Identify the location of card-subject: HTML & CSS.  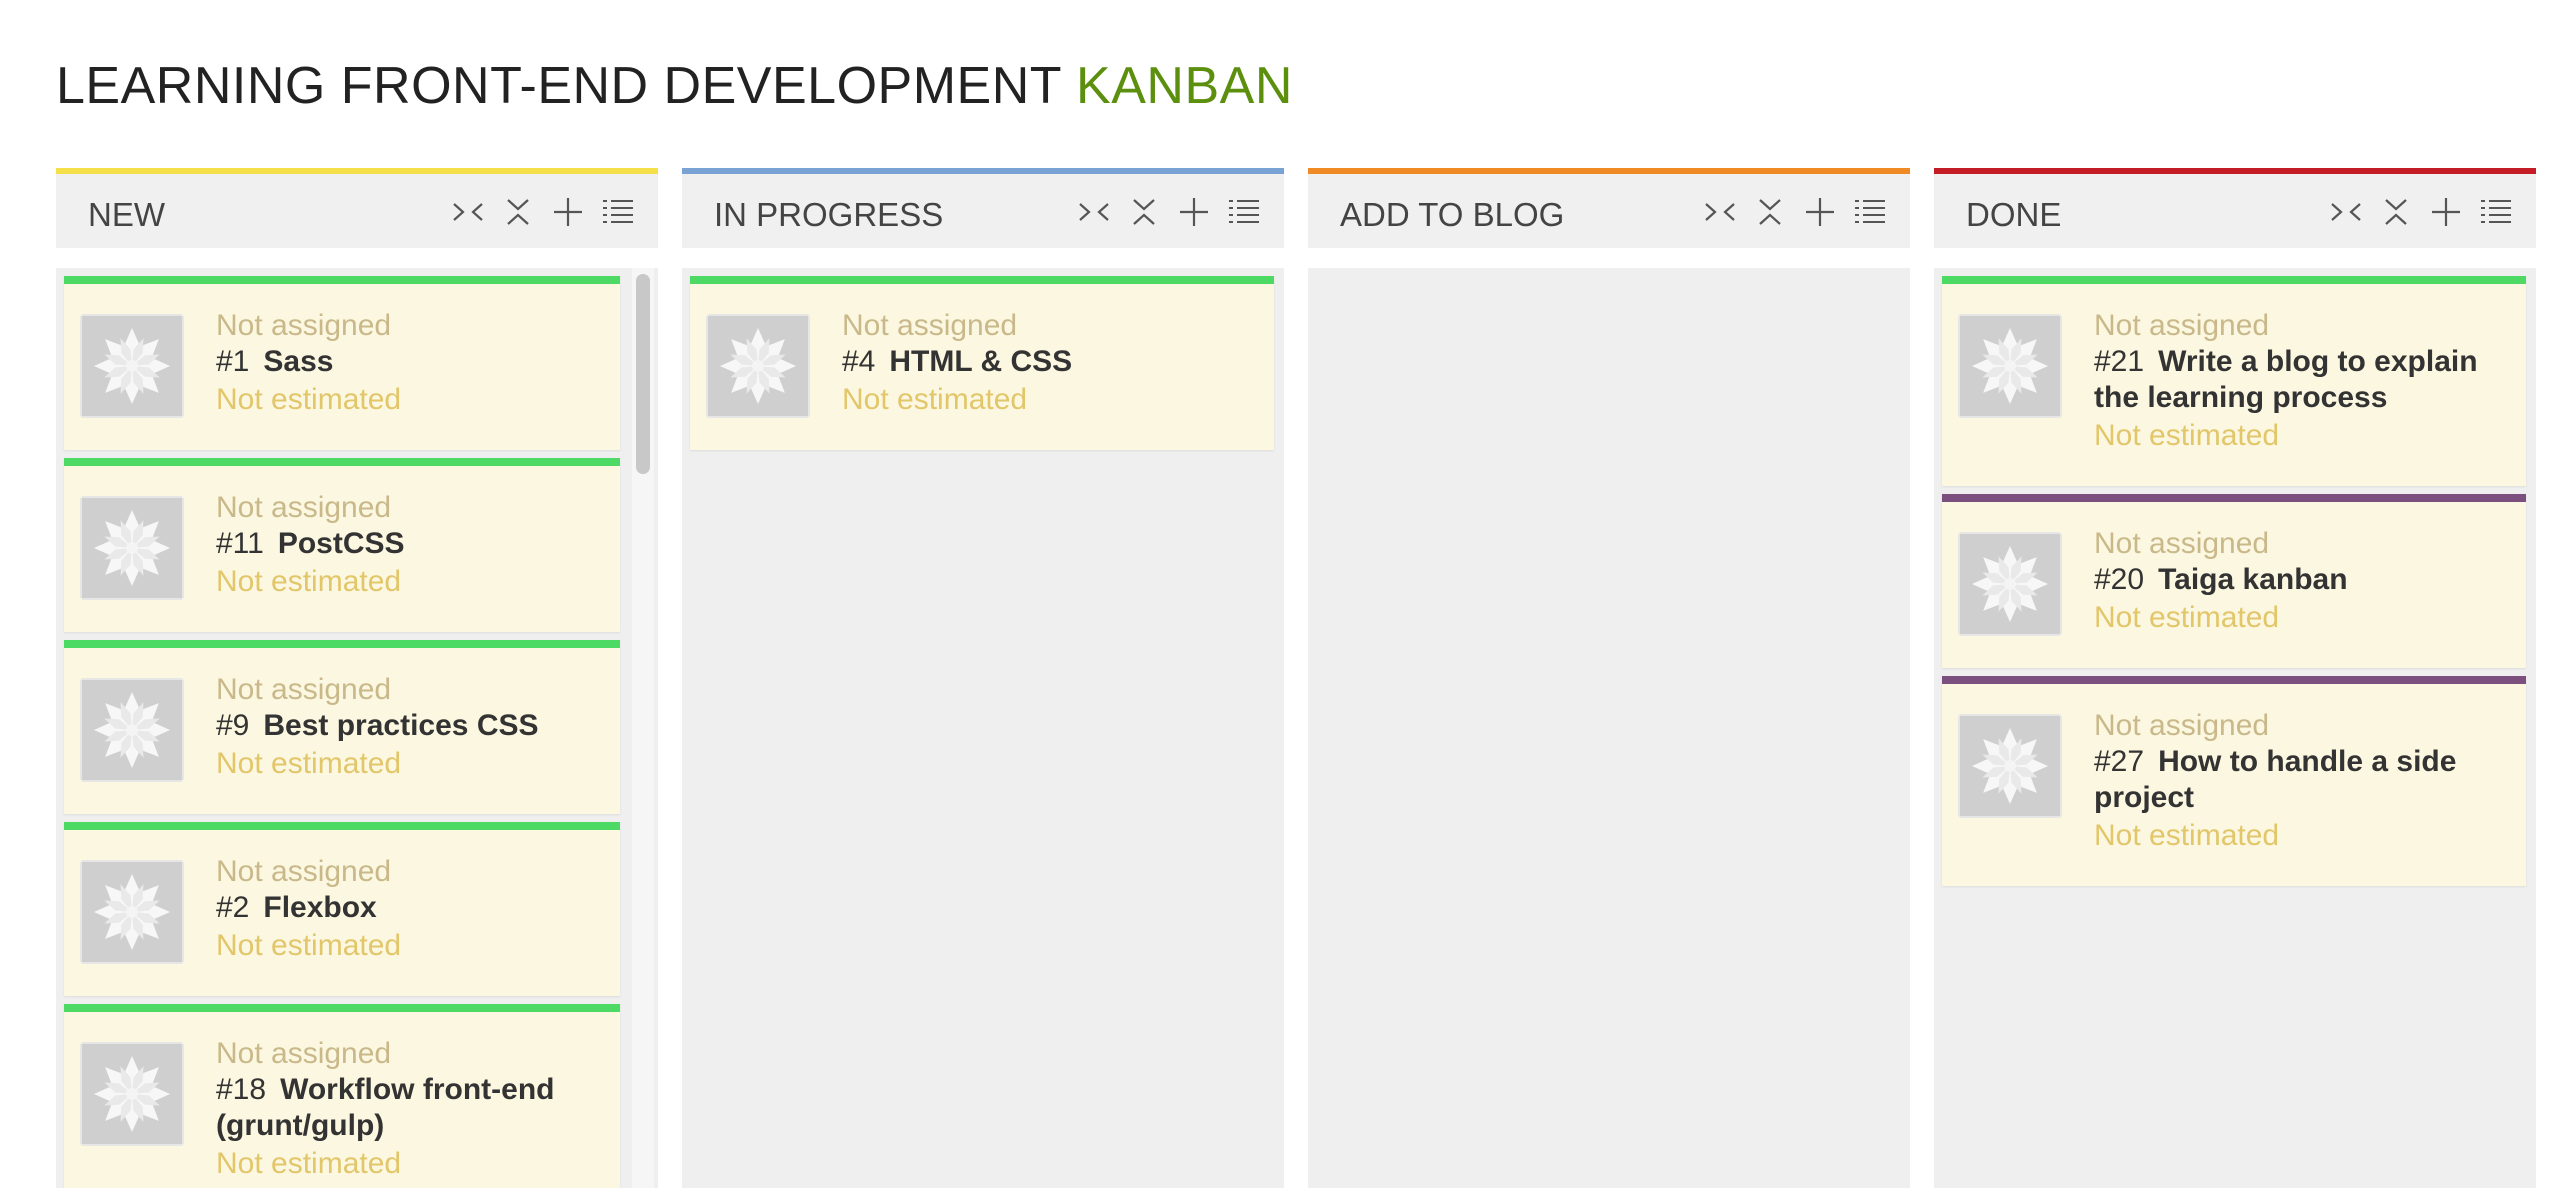
(981, 361).